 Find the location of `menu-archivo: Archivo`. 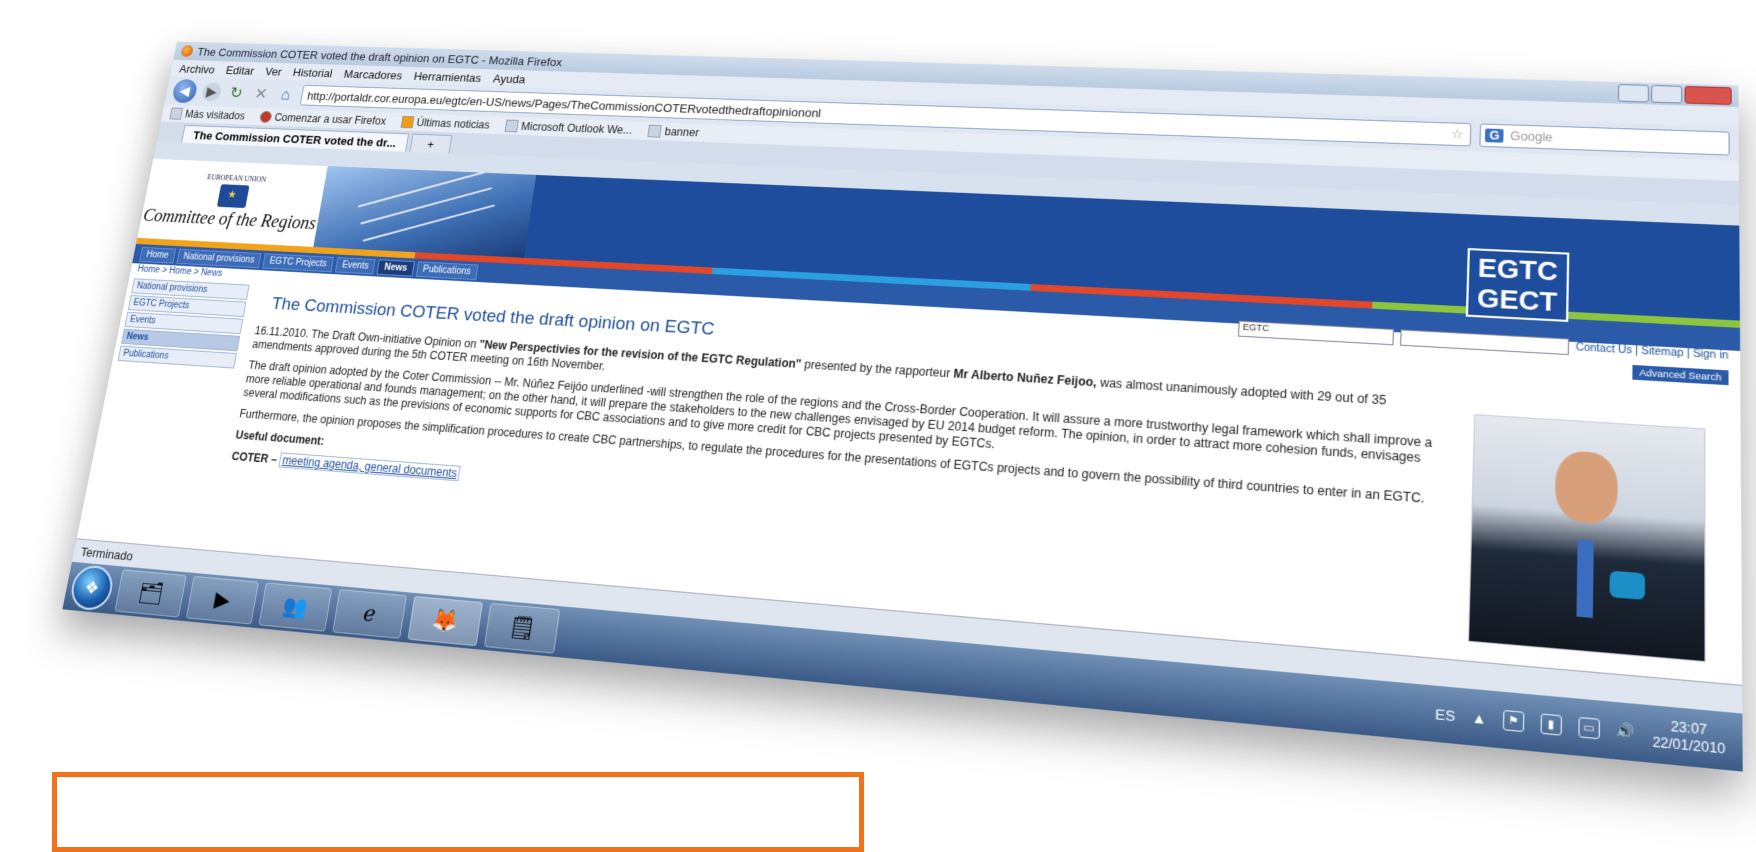

menu-archivo: Archivo is located at coordinates (197, 69).